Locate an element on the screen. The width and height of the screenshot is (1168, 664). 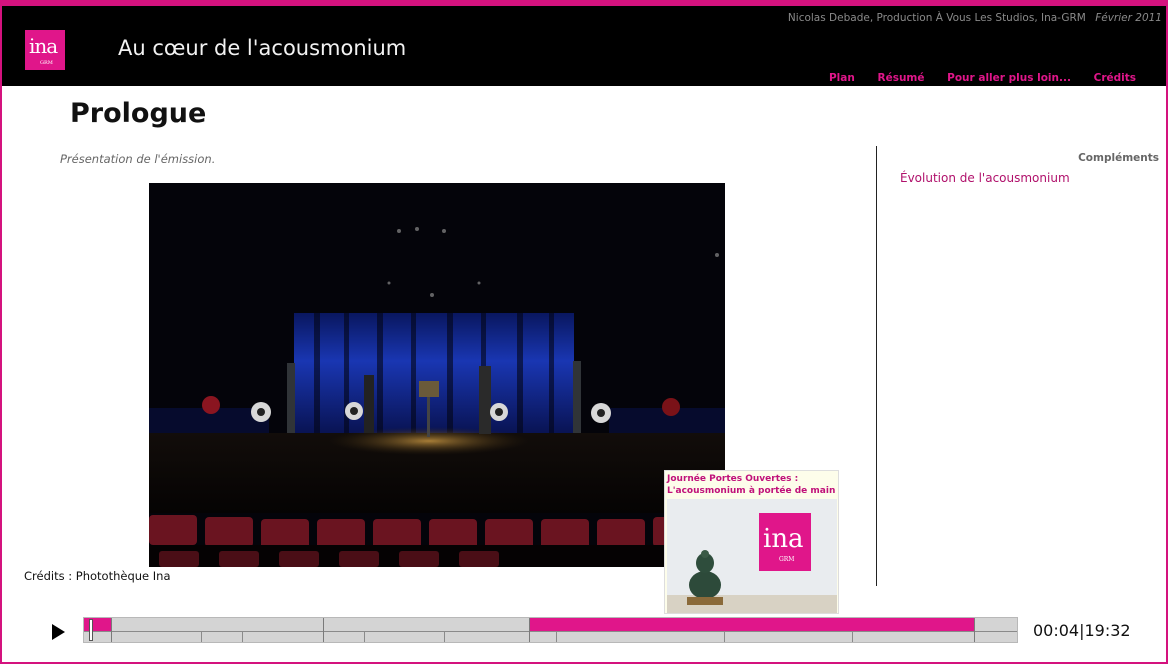
timeline-divider-line is located at coordinates (550, 631).